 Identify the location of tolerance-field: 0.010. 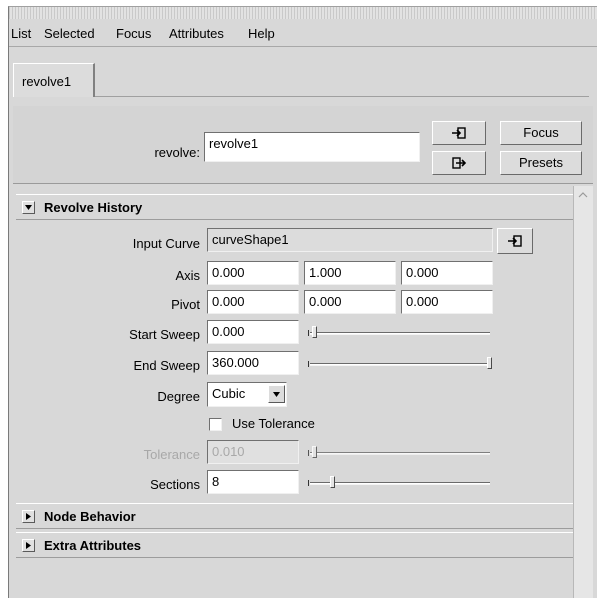
(253, 452).